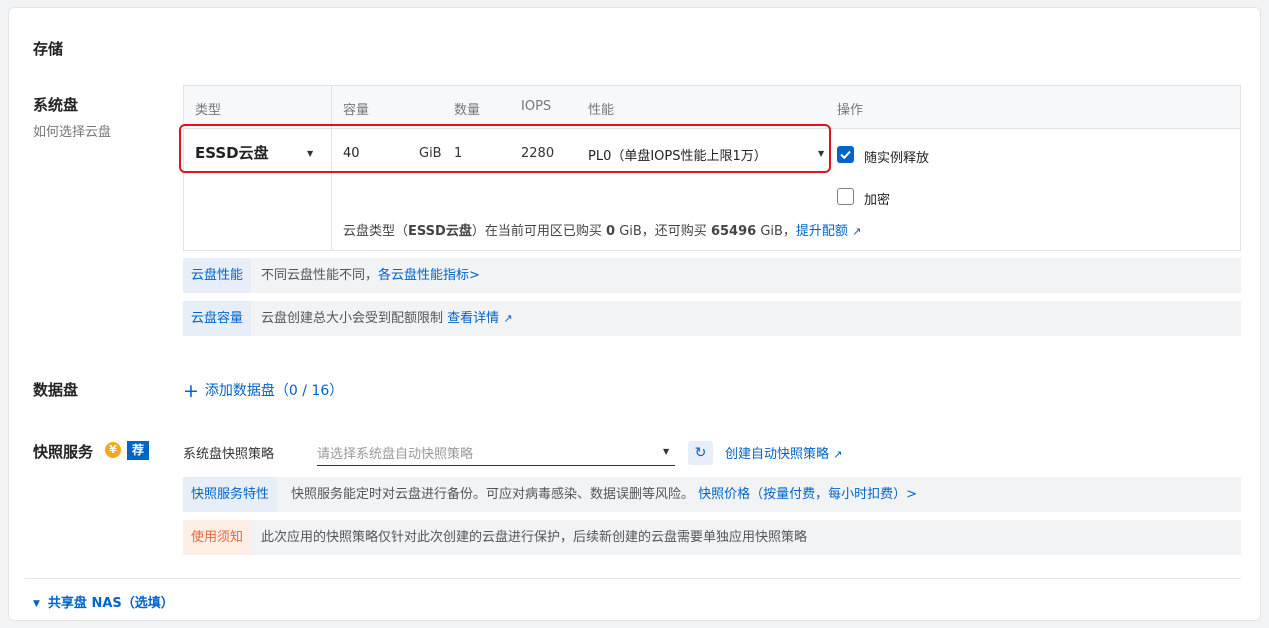  I want to click on create-snapshot-policy-link: 创建自动快照策略 ↗, so click(783, 452).